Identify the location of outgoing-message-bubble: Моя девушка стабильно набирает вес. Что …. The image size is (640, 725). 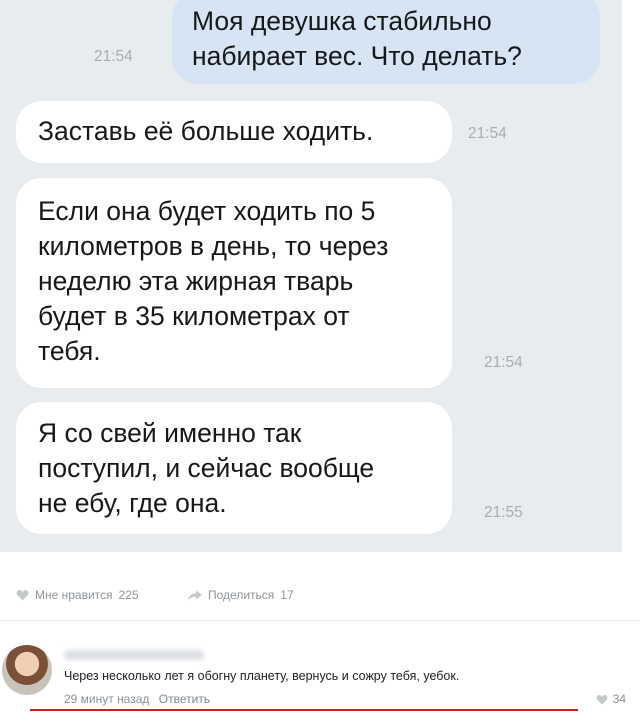
(386, 42).